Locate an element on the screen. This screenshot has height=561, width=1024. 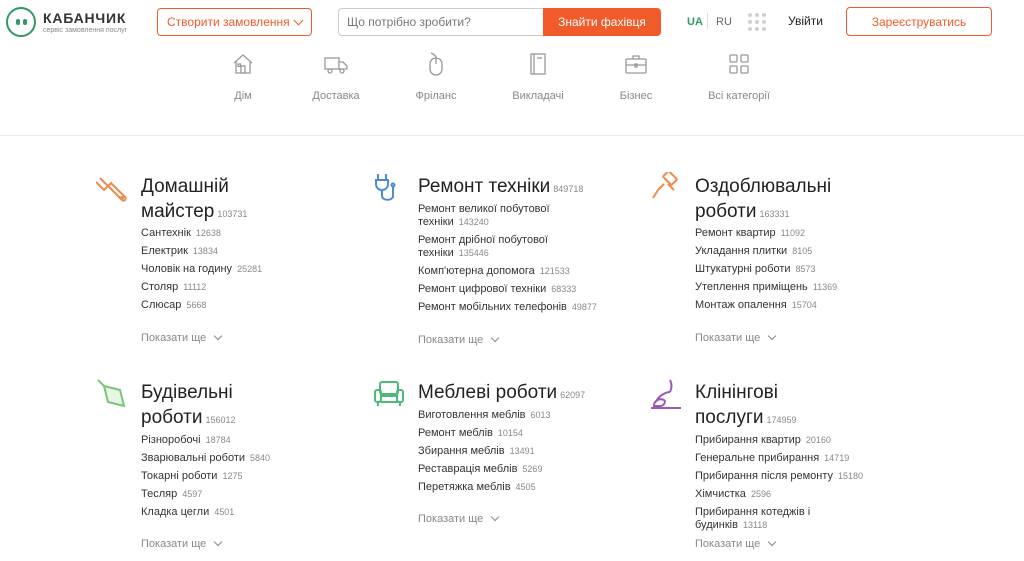
subcategory-item: Штукатурні роботи 8573 is located at coordinates (766, 269).